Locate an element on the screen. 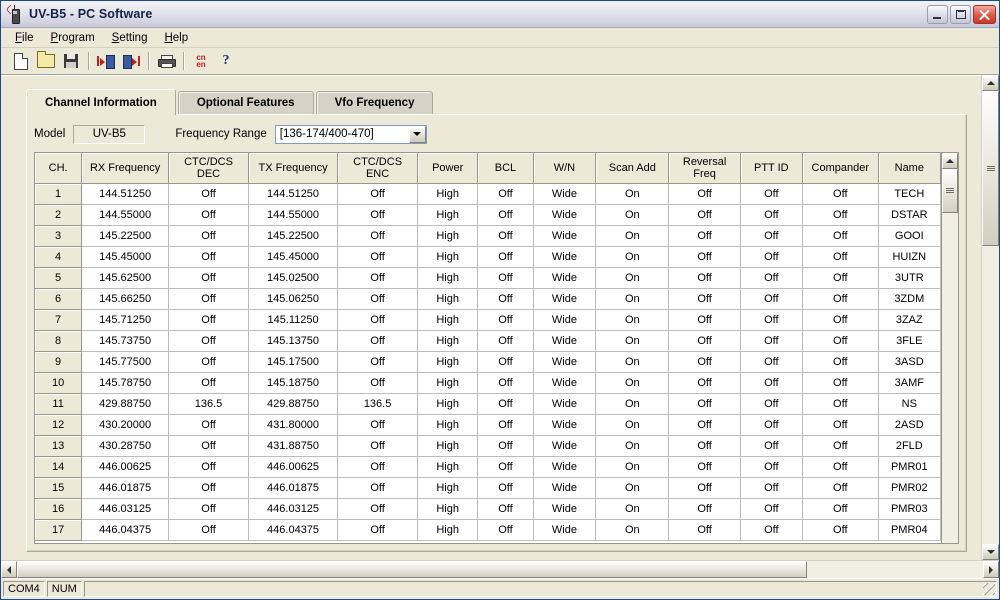  help-question-icon: ? is located at coordinates (226, 61).